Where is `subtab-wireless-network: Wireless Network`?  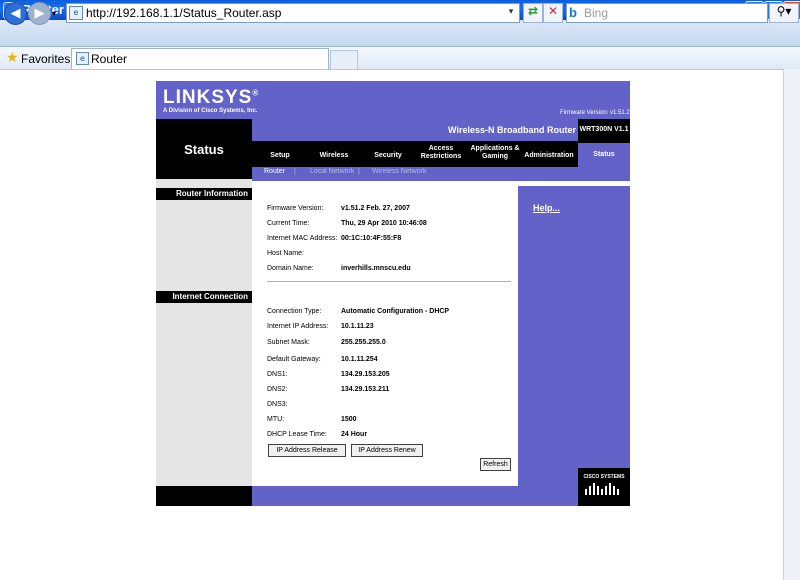
subtab-wireless-network: Wireless Network is located at coordinates (399, 171).